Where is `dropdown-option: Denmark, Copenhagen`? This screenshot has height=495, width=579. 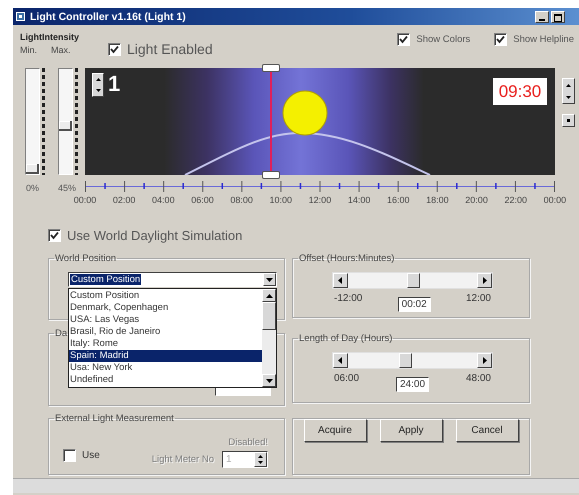 dropdown-option: Denmark, Copenhagen is located at coordinates (165, 308).